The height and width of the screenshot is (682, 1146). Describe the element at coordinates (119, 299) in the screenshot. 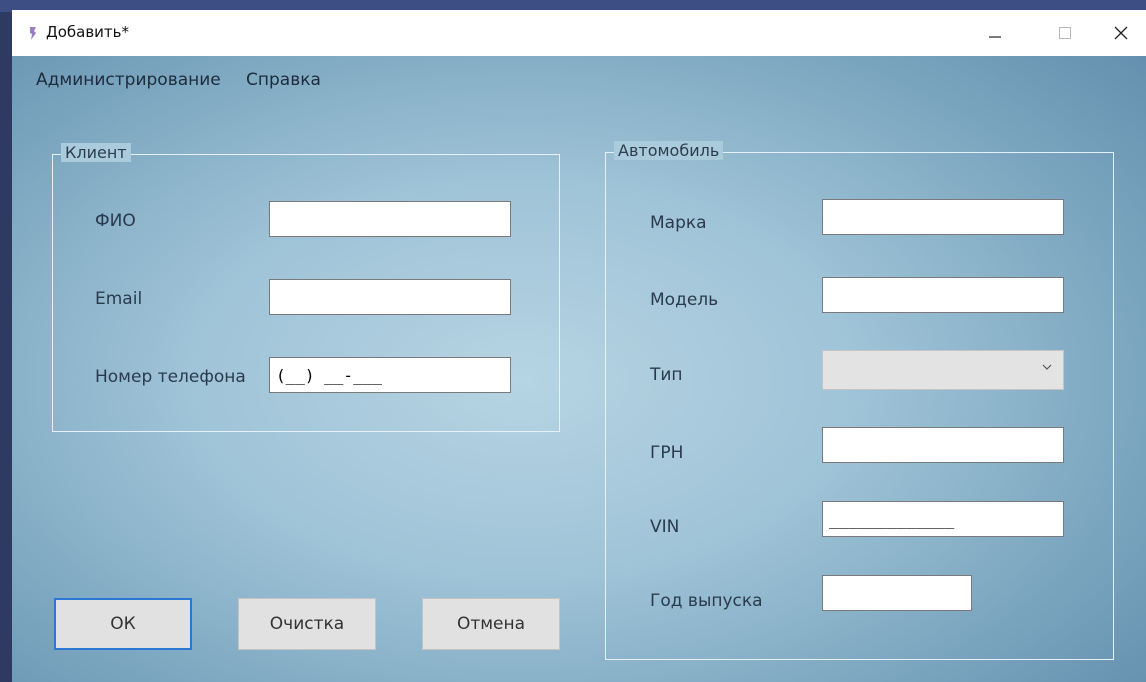

I see `email-label: Email` at that location.